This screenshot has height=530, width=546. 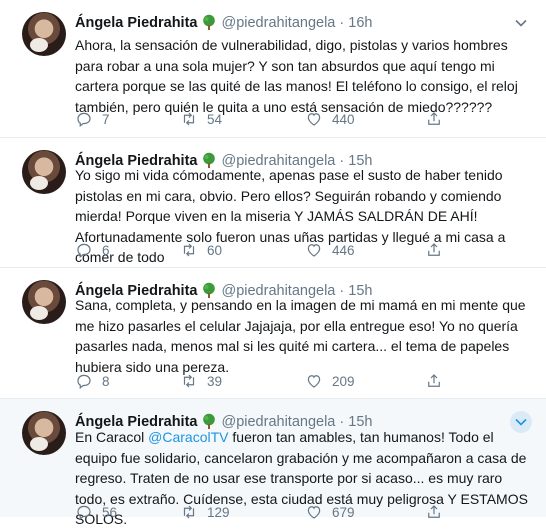 I want to click on mention-link: @CaracolTV, so click(x=188, y=437).